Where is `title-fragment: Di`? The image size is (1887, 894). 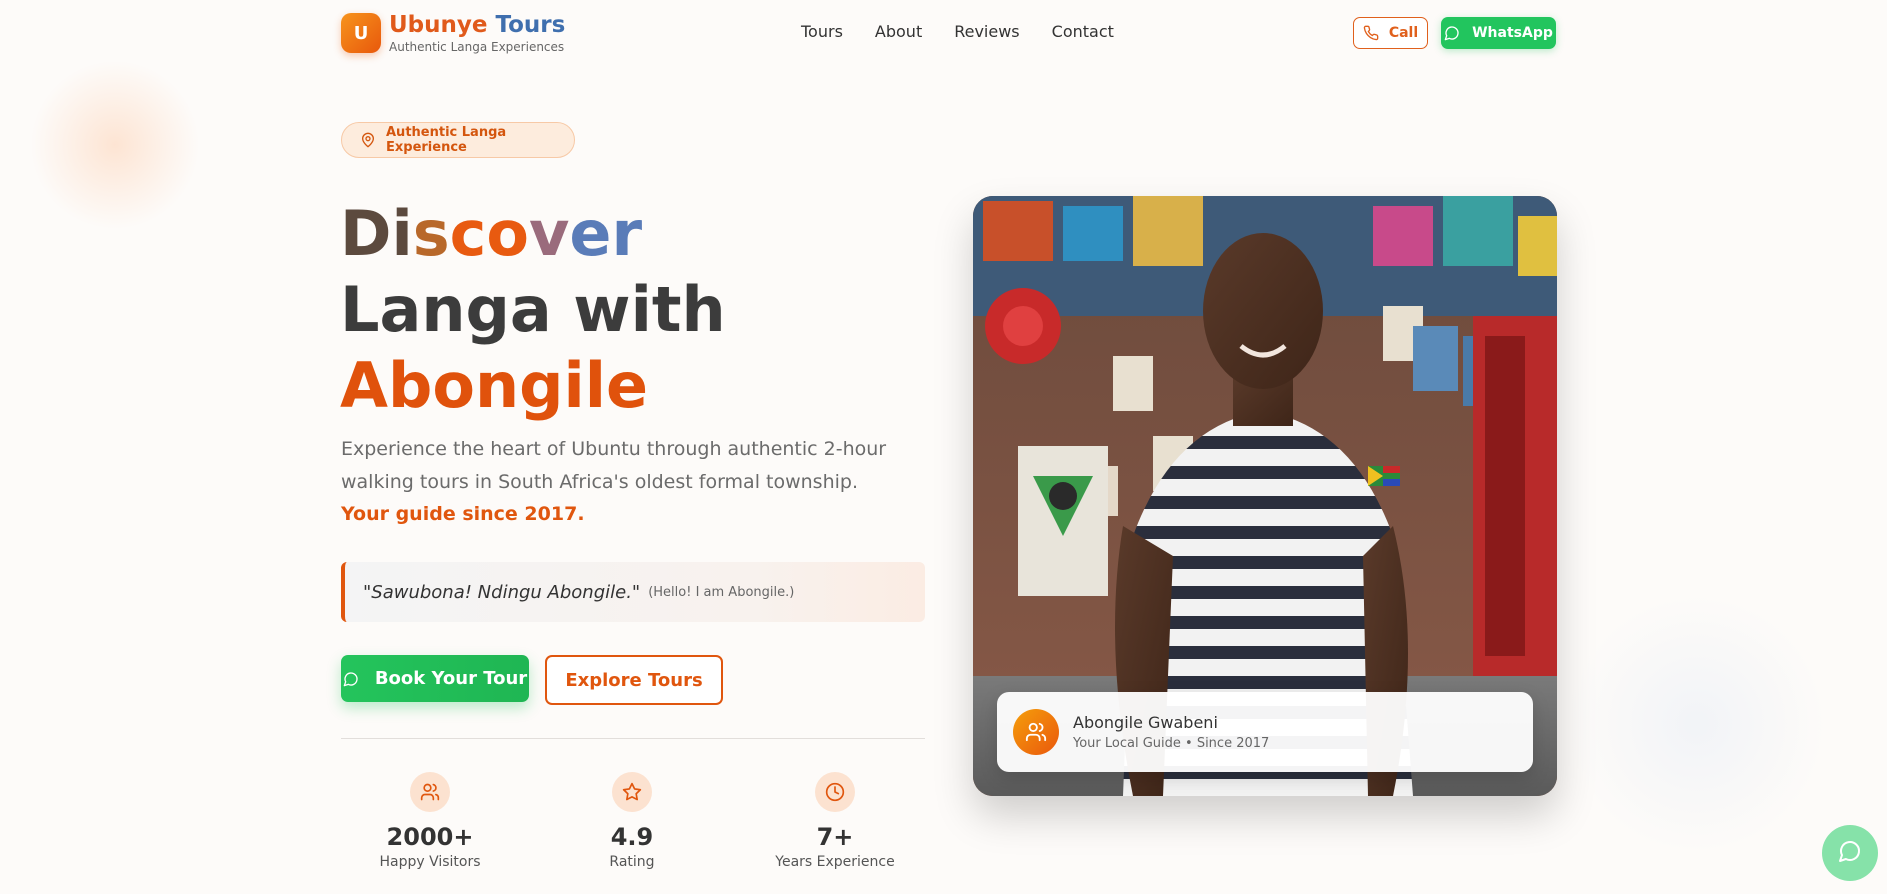
title-fragment: Di is located at coordinates (376, 233).